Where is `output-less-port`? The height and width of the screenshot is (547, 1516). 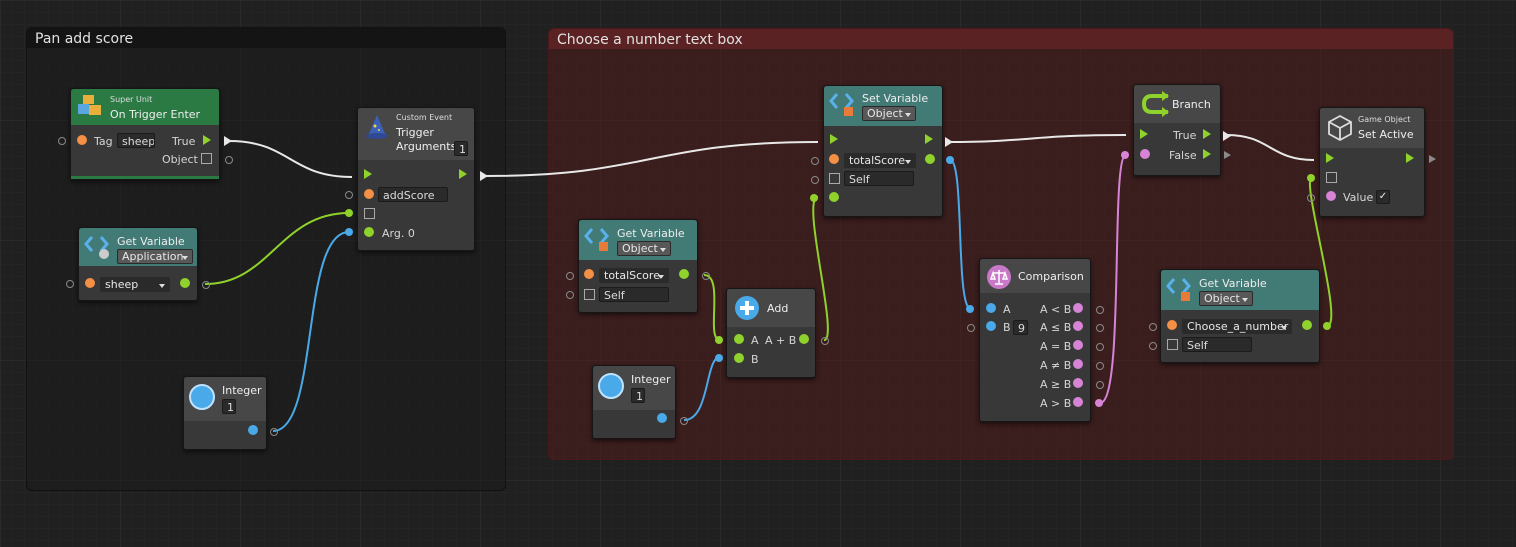
output-less-port is located at coordinates (1078, 308).